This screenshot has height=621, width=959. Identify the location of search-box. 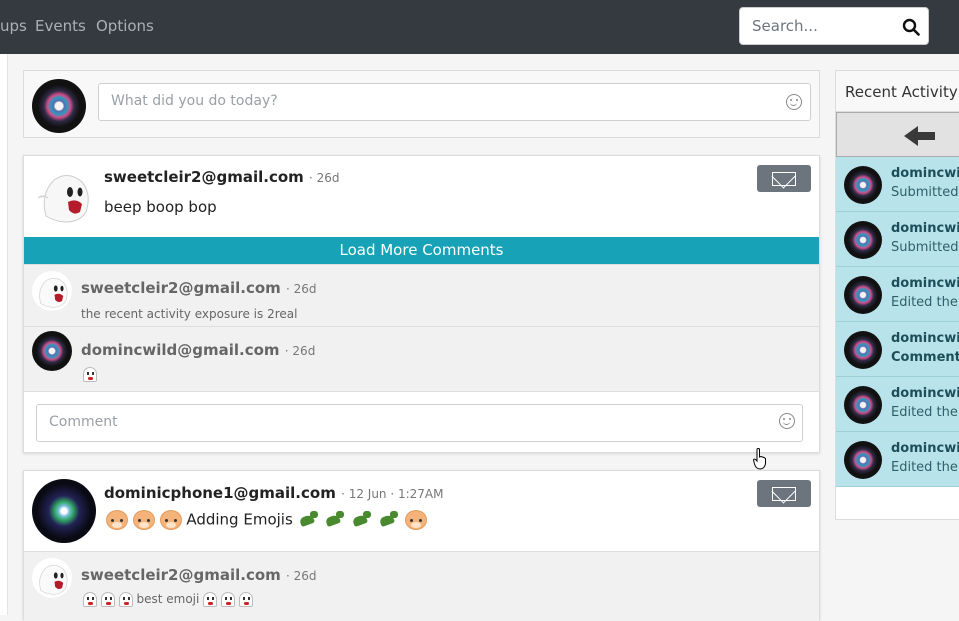
(834, 26).